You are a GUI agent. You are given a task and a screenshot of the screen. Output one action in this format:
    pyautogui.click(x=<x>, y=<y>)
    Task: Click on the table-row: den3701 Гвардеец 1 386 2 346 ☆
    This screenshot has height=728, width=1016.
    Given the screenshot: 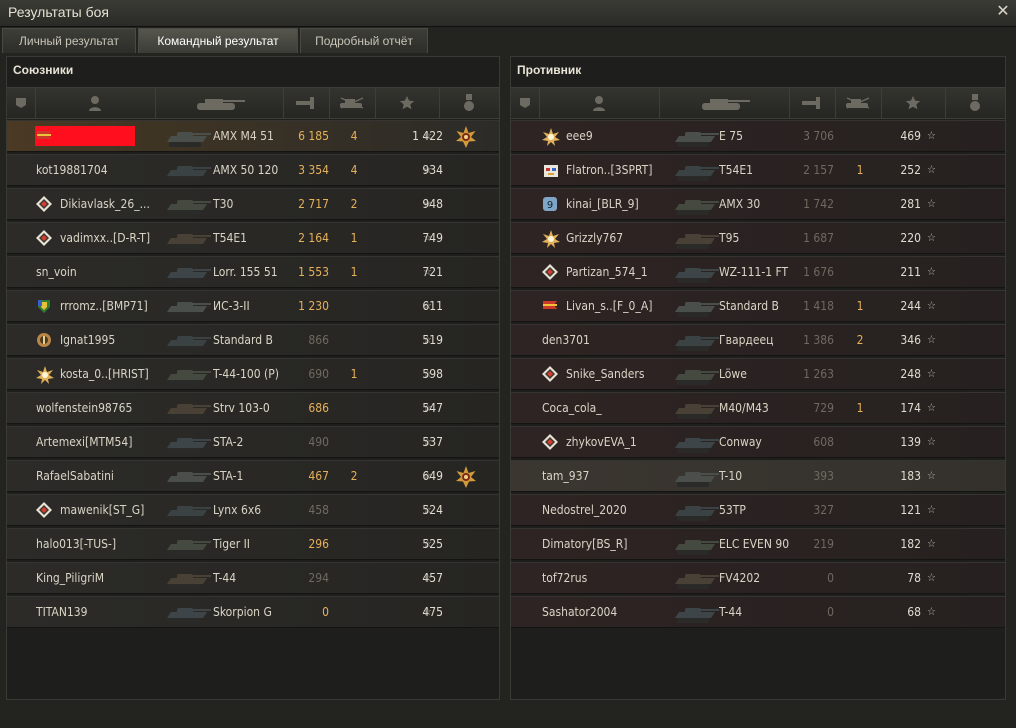 What is the action you would take?
    pyautogui.click(x=758, y=340)
    